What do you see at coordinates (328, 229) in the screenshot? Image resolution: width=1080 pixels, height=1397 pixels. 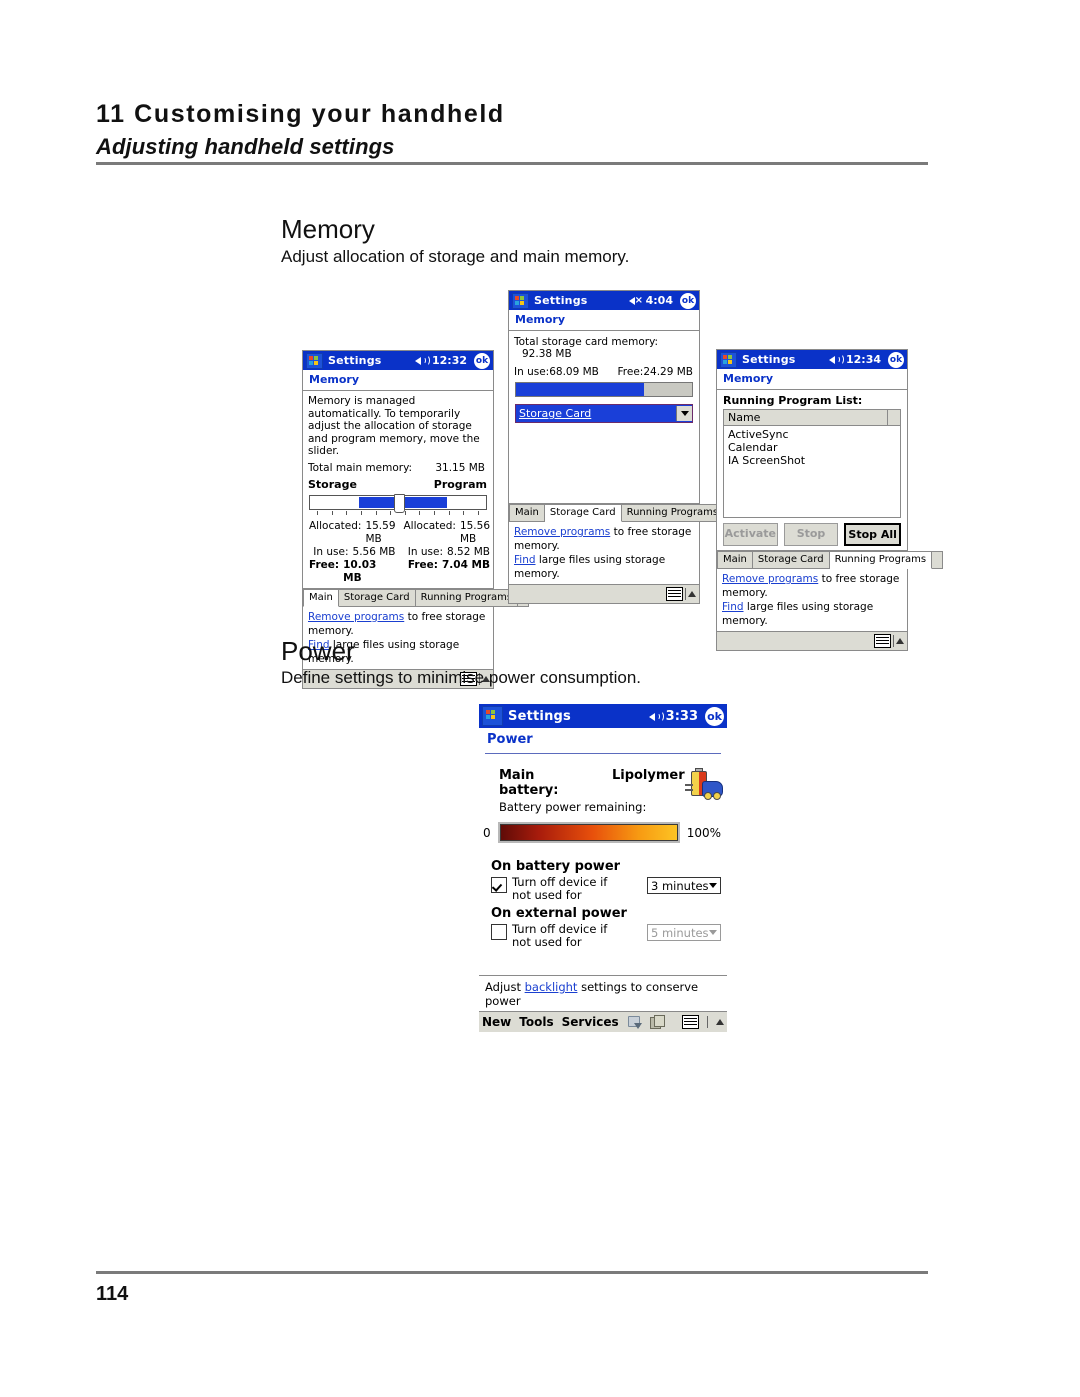 I see `memory-heading: Memory` at bounding box center [328, 229].